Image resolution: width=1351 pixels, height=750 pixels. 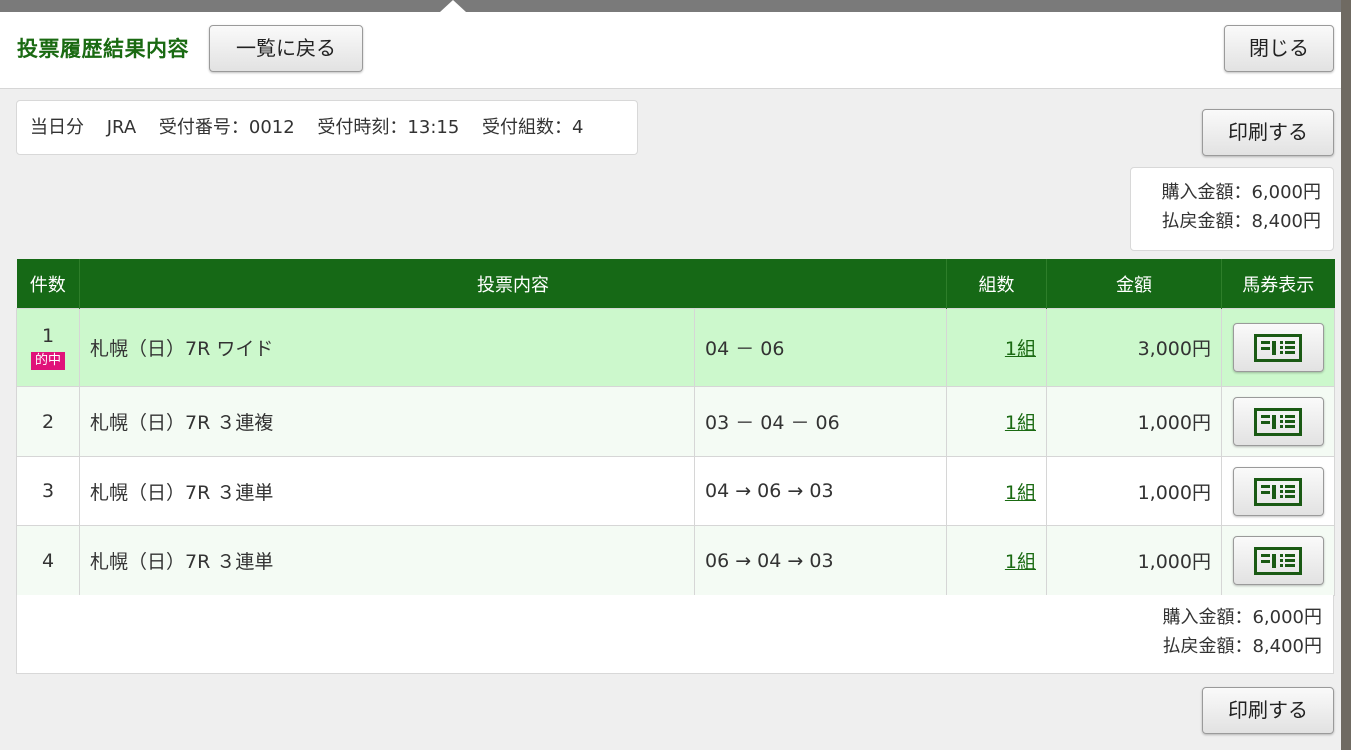 I want to click on header-amount: 金額, so click(x=1134, y=284).